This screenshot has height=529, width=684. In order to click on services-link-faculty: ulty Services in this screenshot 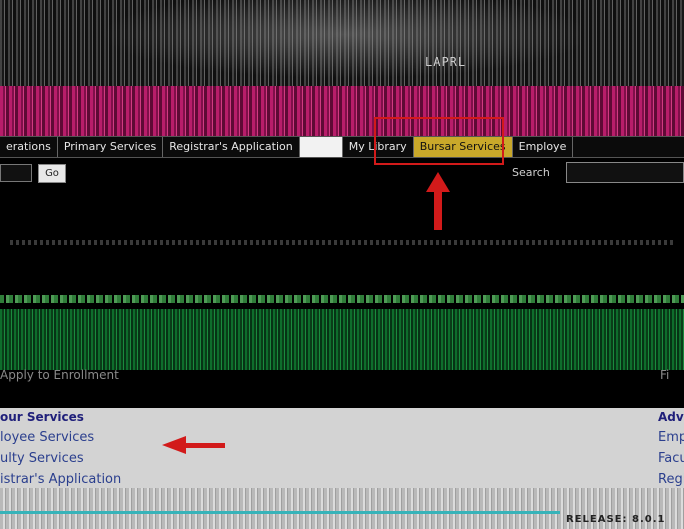, I will do `click(42, 458)`.